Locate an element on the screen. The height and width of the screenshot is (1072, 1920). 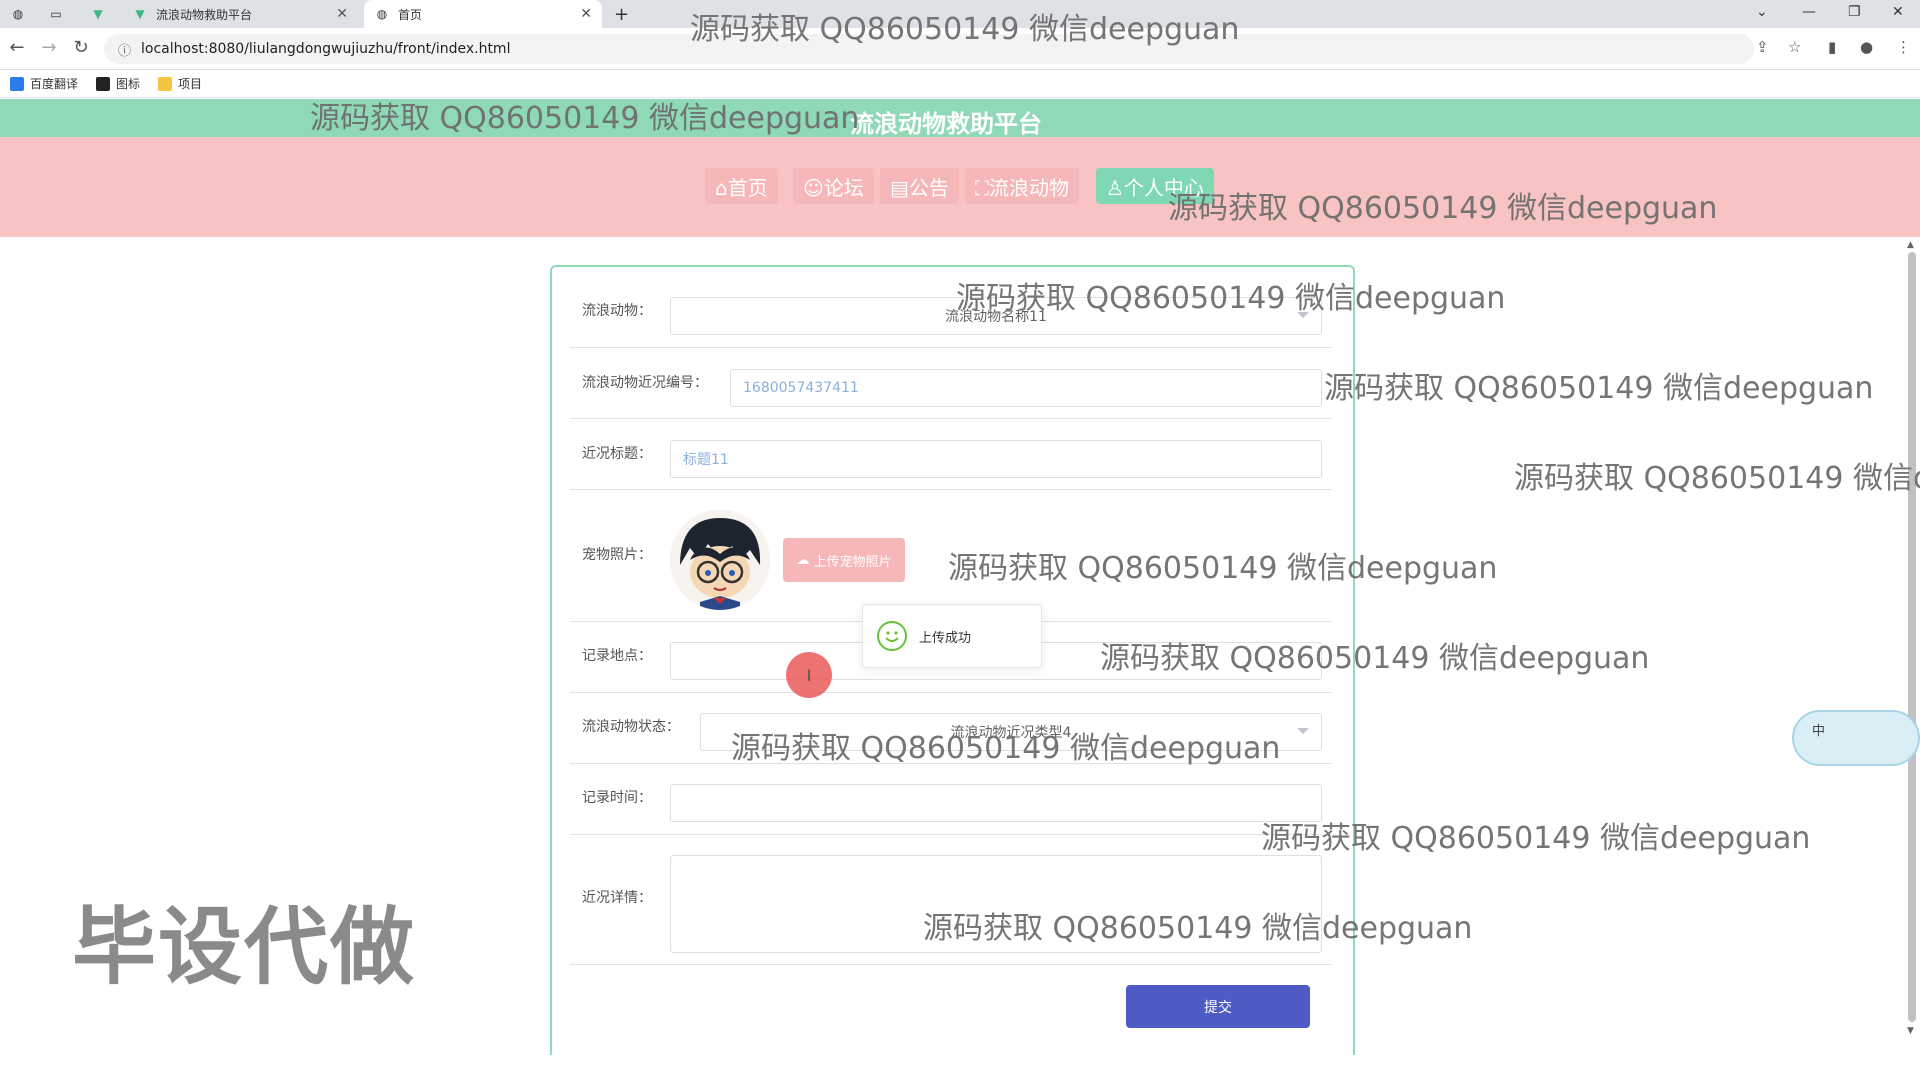
widget-label: 中 is located at coordinates (1819, 731).